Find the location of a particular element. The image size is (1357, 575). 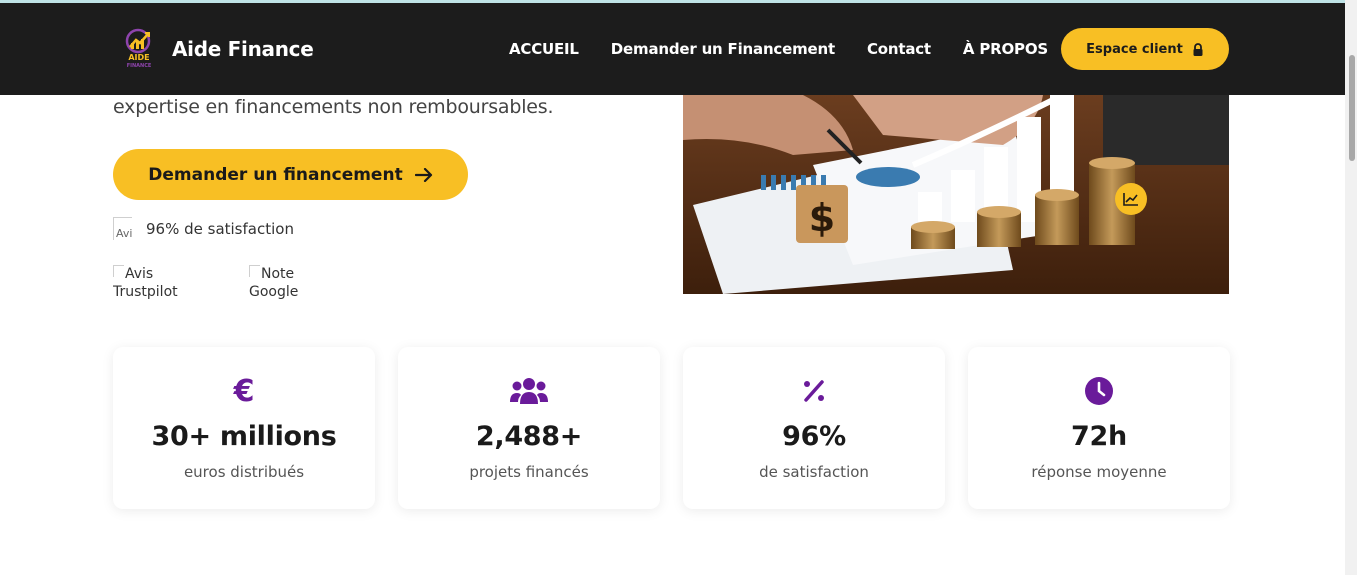

brand-name: Aide Finance is located at coordinates (243, 49).